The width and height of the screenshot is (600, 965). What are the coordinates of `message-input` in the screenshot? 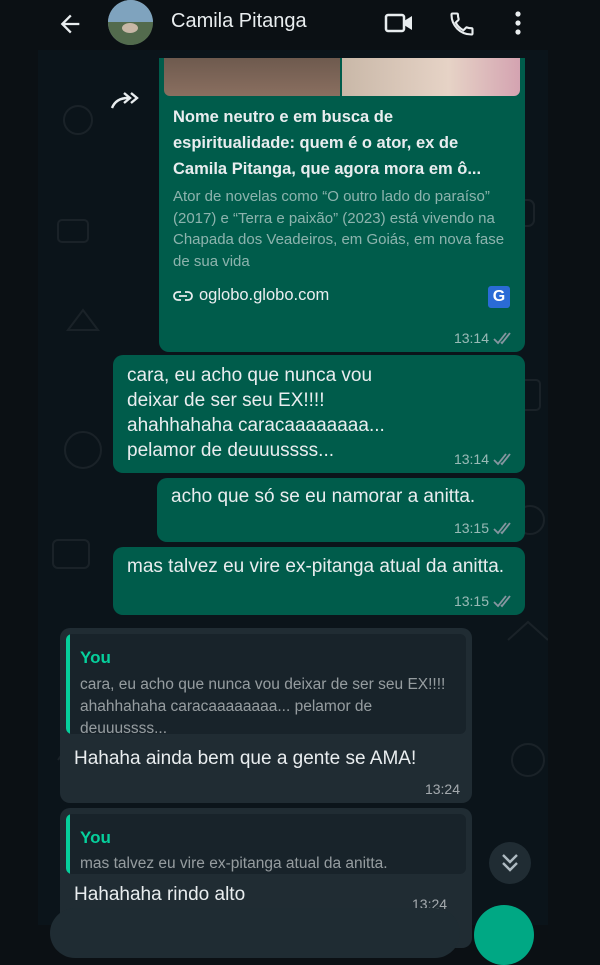 It's located at (255, 933).